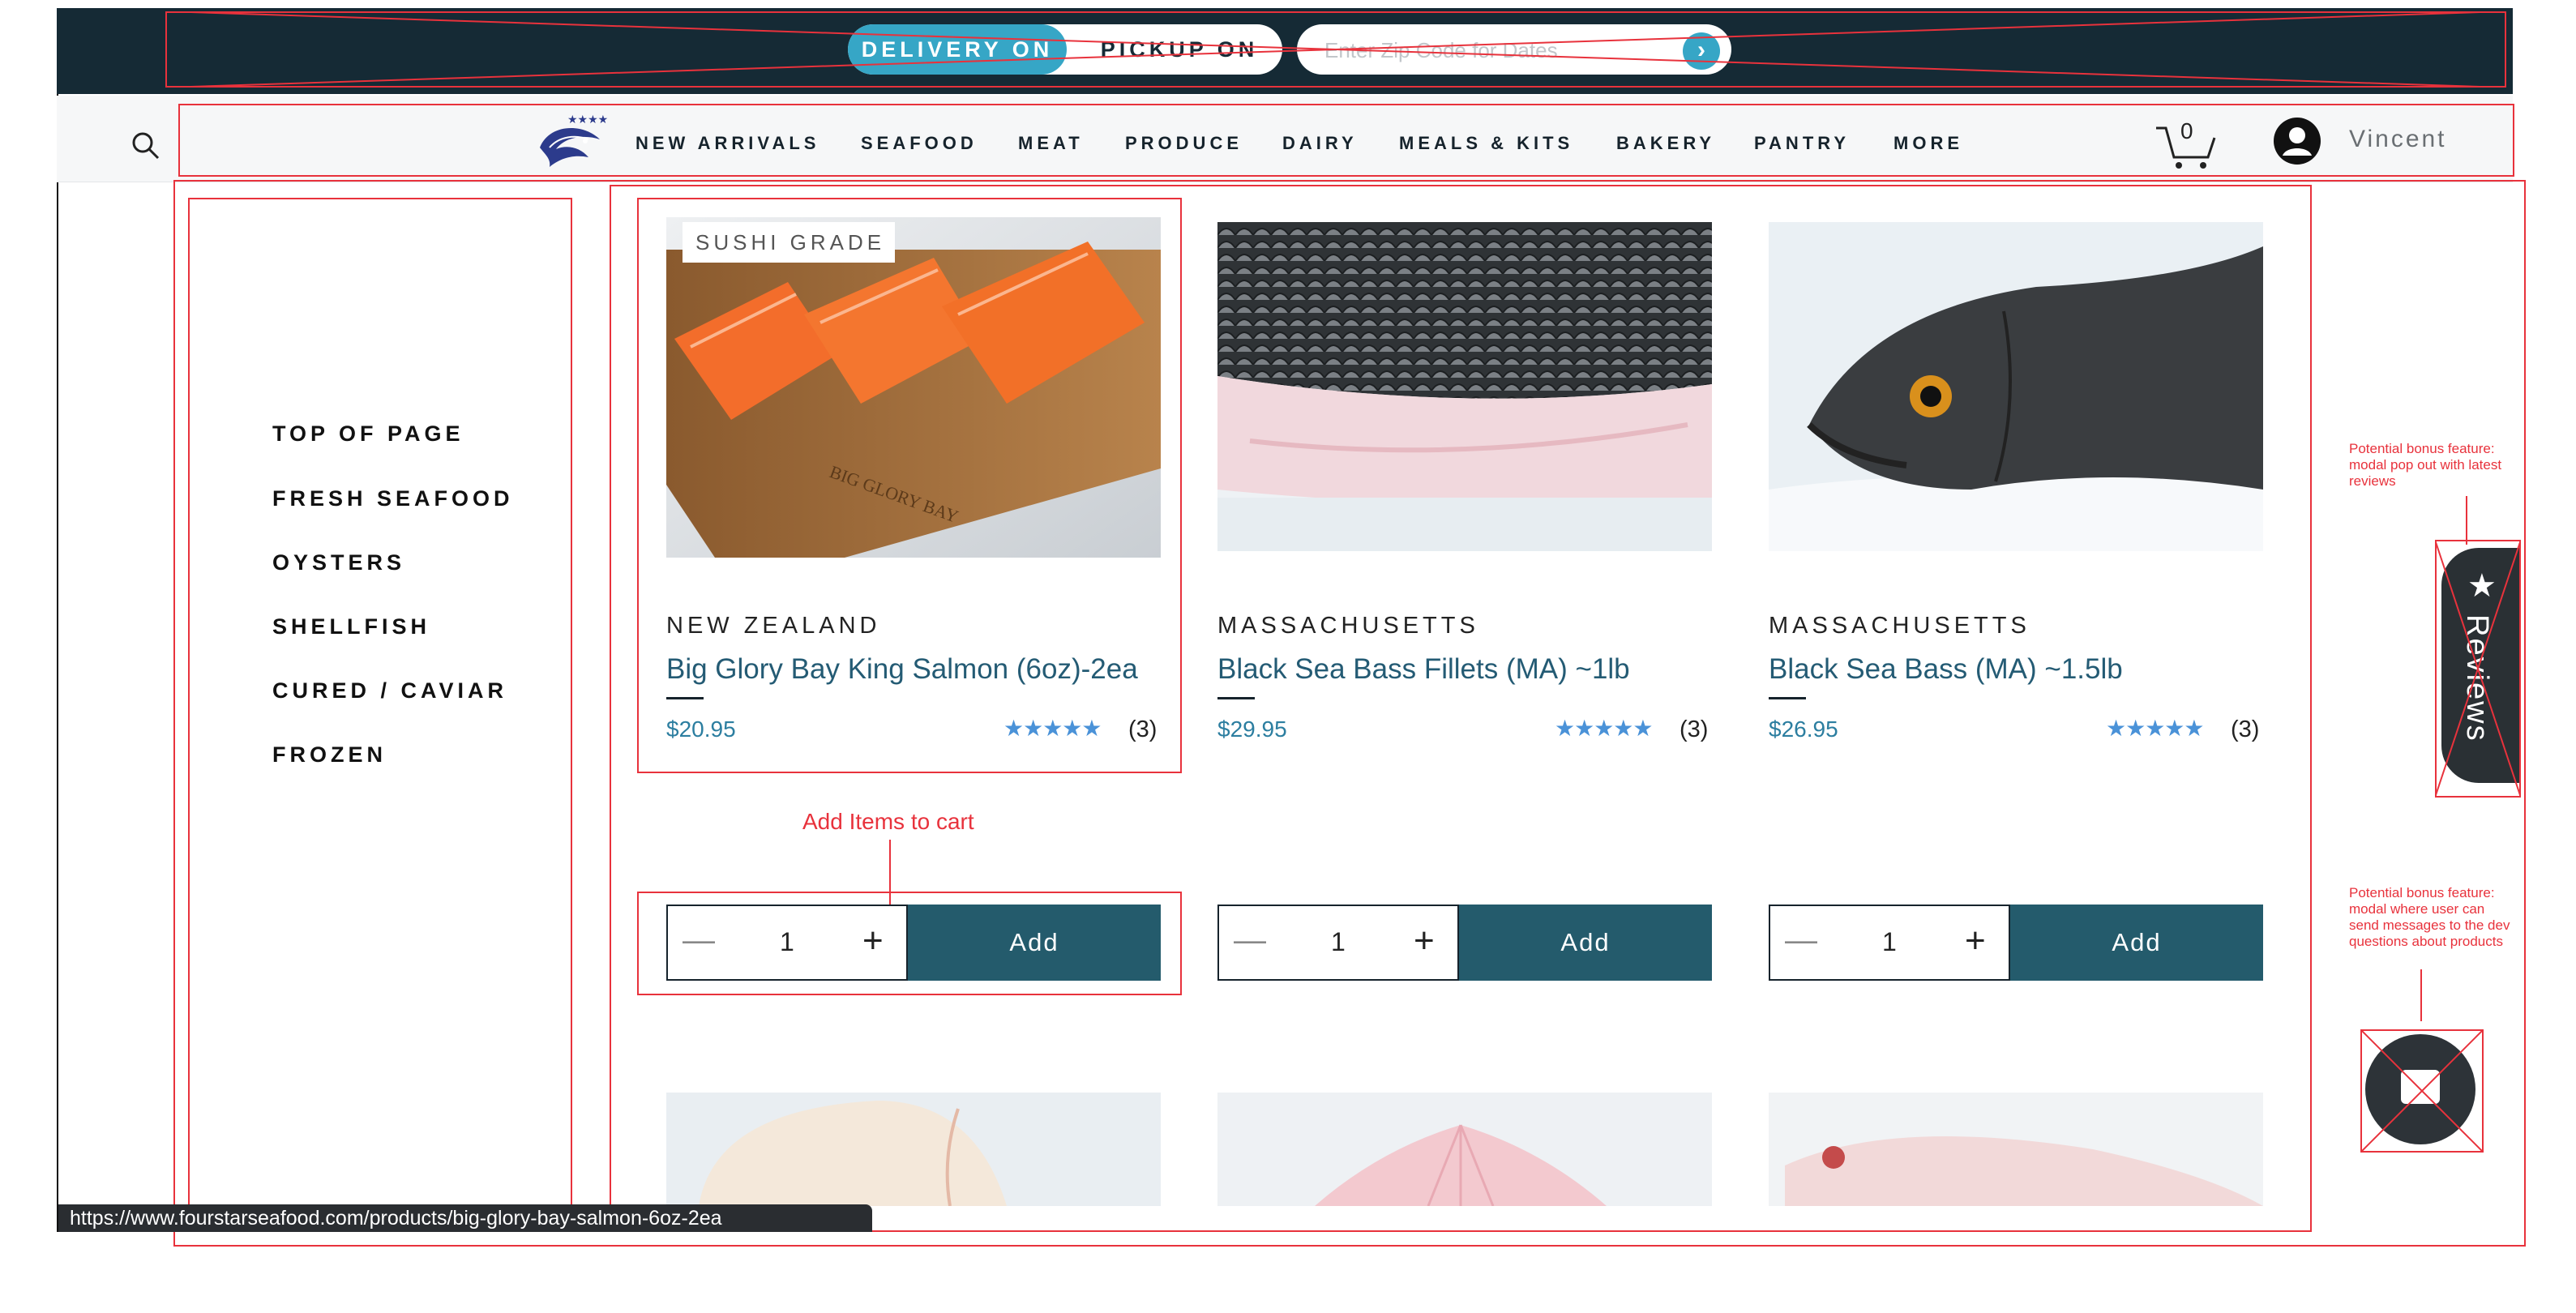 The image size is (2576, 1313). I want to click on nav-seafood: SEAFOOD, so click(919, 143).